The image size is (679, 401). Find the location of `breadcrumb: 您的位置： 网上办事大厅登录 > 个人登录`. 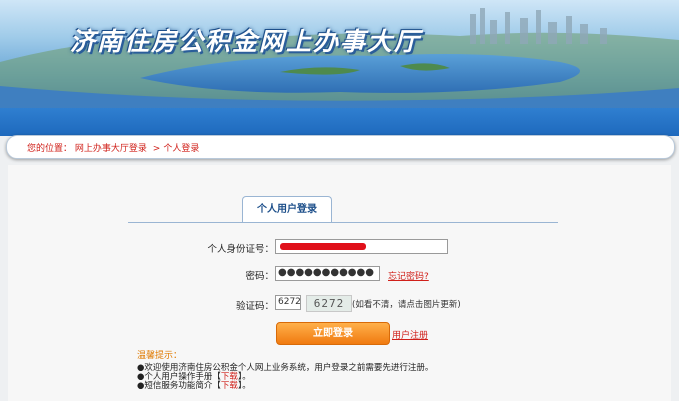

breadcrumb: 您的位置： 网上办事大厅登录 > 个人登录 is located at coordinates (340, 147).